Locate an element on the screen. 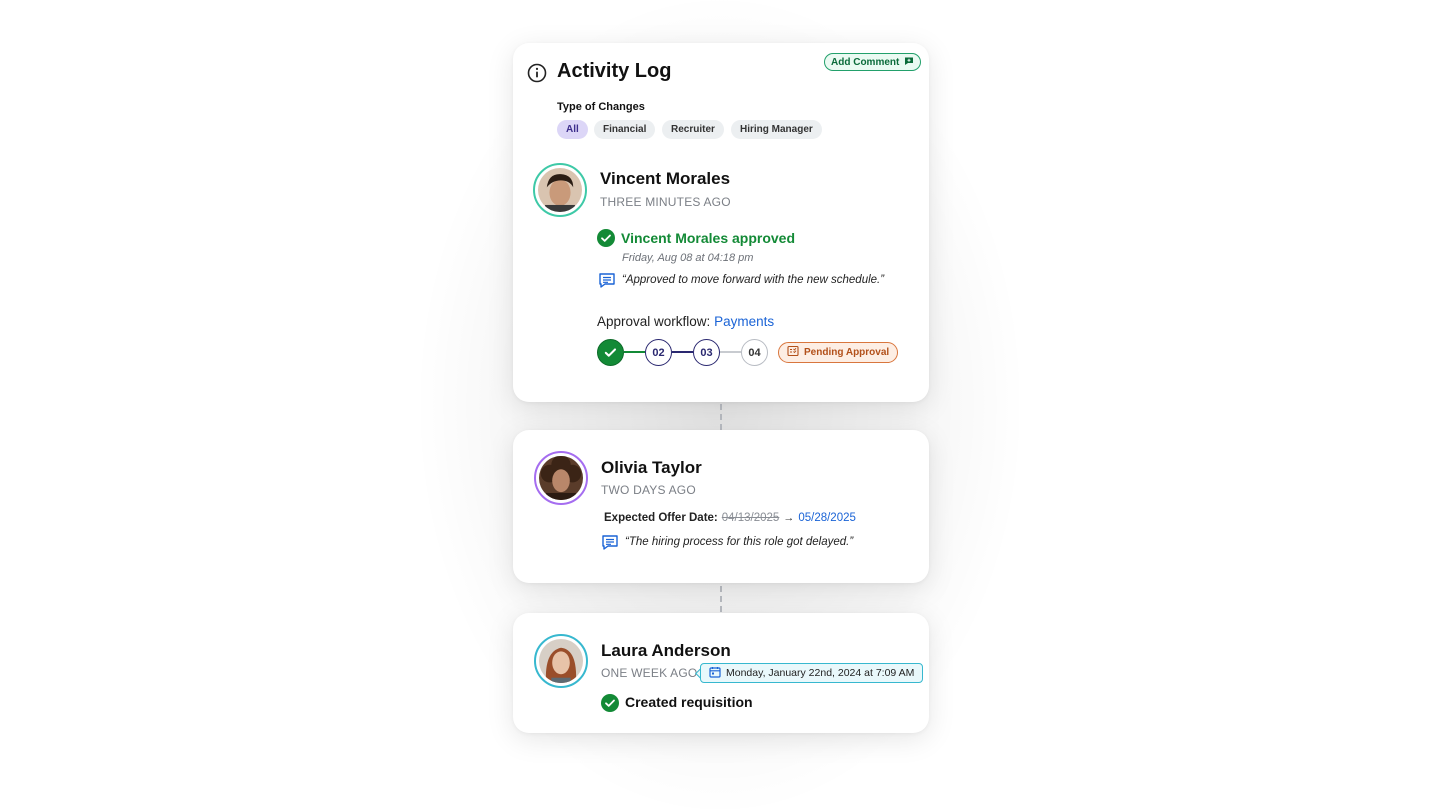 The height and width of the screenshot is (810, 1440). info-icon is located at coordinates (537, 73).